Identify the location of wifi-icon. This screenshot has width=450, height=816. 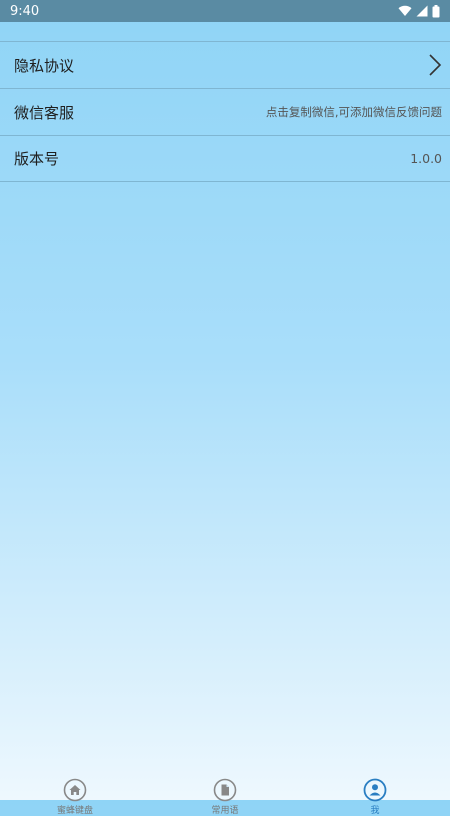
(405, 11).